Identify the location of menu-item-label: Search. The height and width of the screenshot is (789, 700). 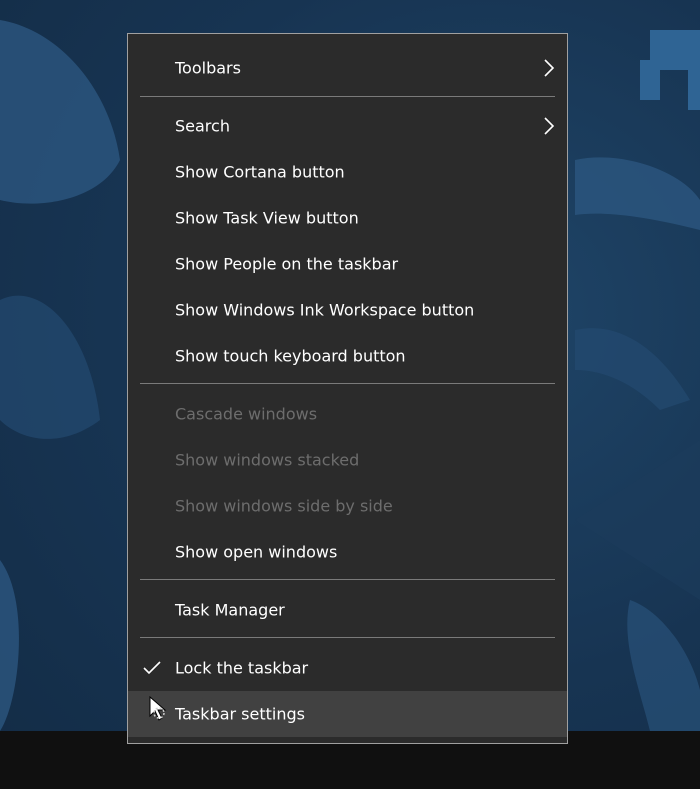
(202, 126).